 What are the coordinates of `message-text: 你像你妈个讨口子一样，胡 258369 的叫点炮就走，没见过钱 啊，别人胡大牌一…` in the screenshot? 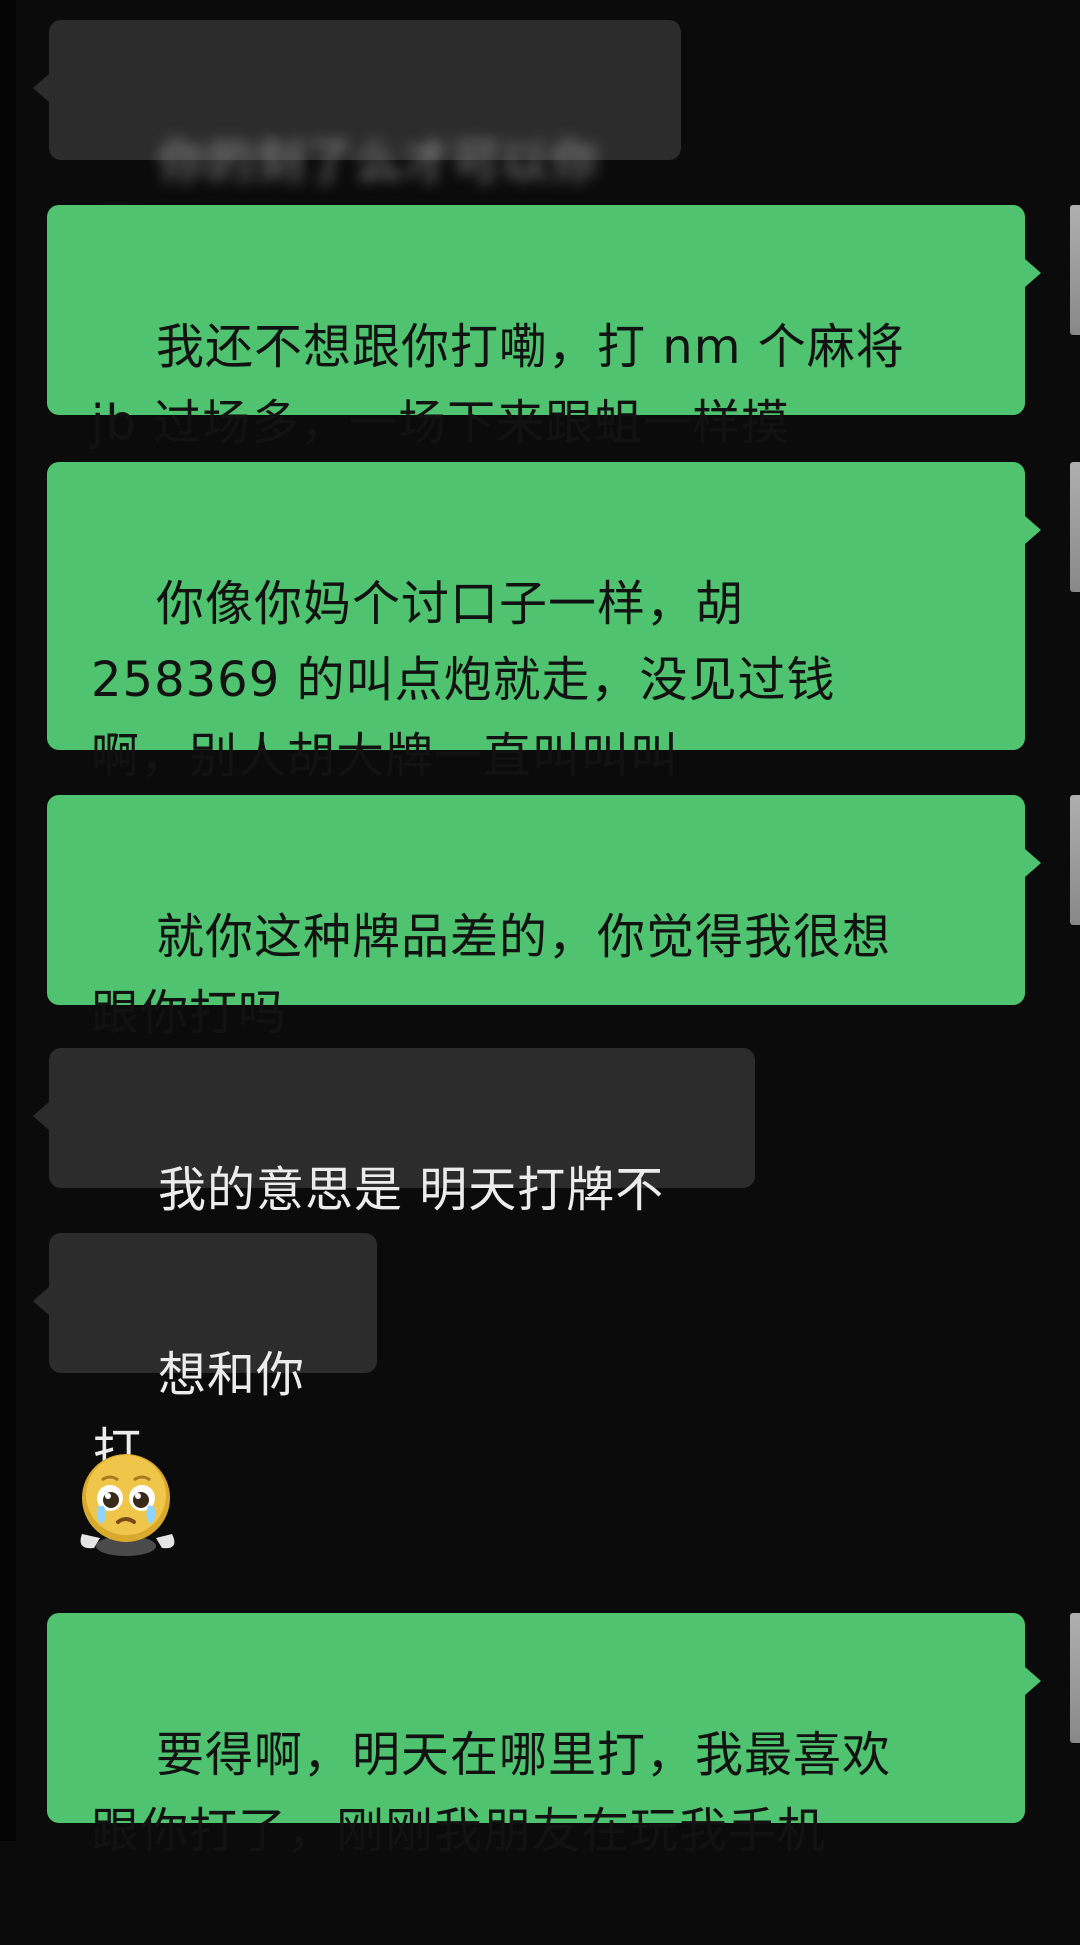 It's located at (463, 680).